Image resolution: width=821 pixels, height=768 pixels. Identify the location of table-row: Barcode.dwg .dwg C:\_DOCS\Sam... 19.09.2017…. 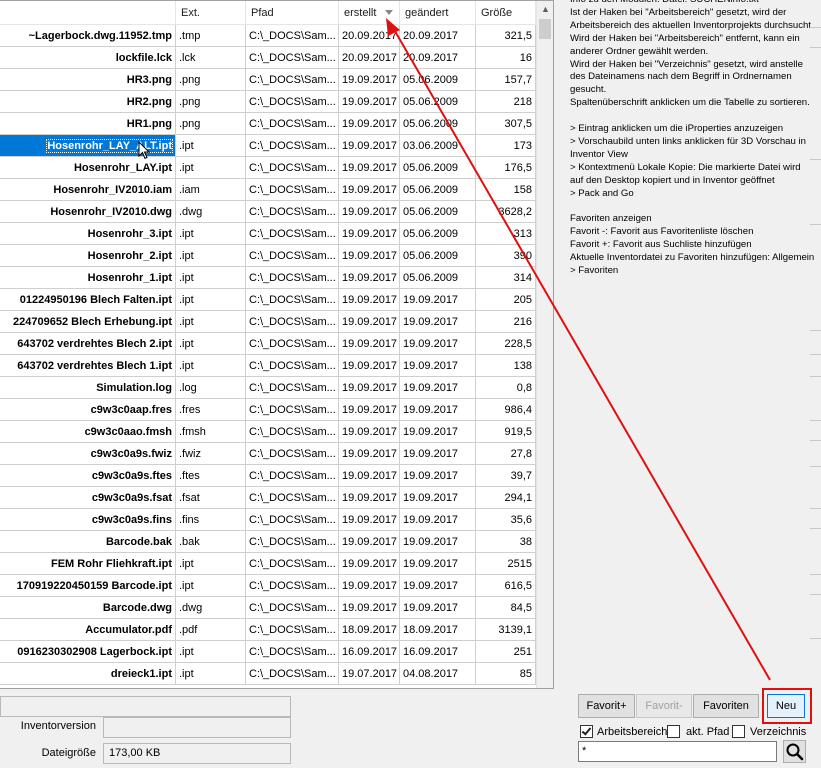
(268, 608).